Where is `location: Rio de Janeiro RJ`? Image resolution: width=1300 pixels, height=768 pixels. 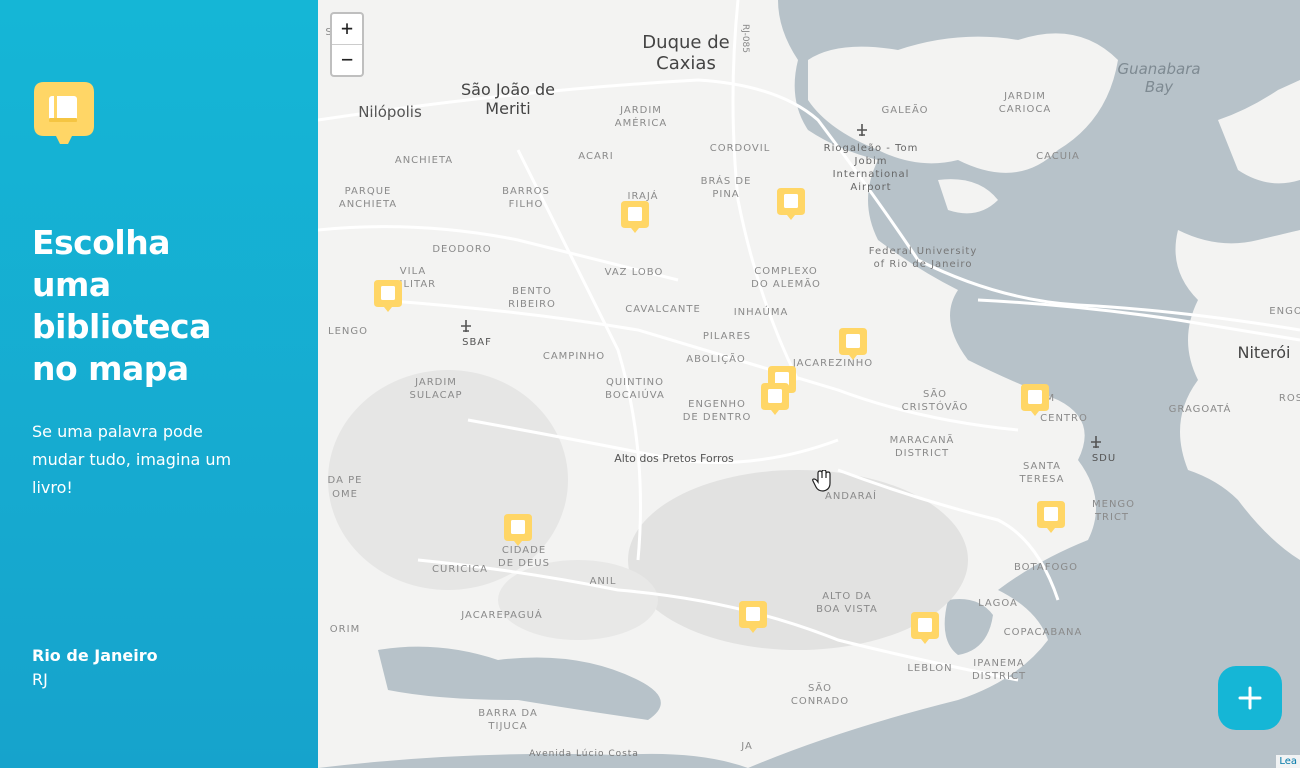
location: Rio de Janeiro RJ is located at coordinates (95, 668).